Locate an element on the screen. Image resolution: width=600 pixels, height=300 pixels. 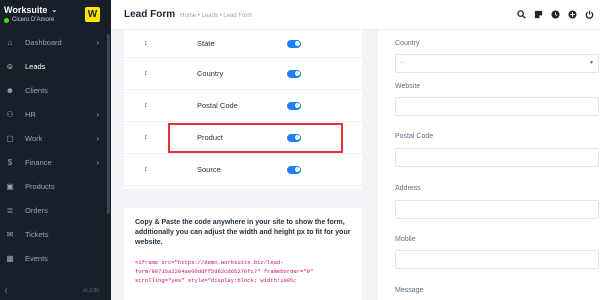
sidebar-item-events: ▦ Events is located at coordinates (55, 258).